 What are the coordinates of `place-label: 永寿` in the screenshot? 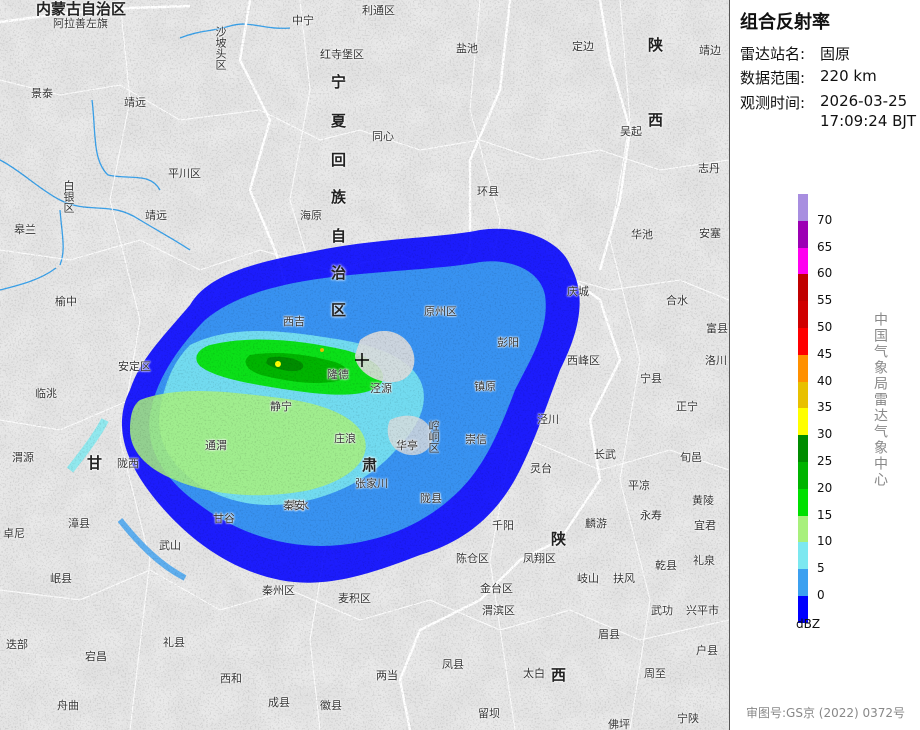 It's located at (651, 515).